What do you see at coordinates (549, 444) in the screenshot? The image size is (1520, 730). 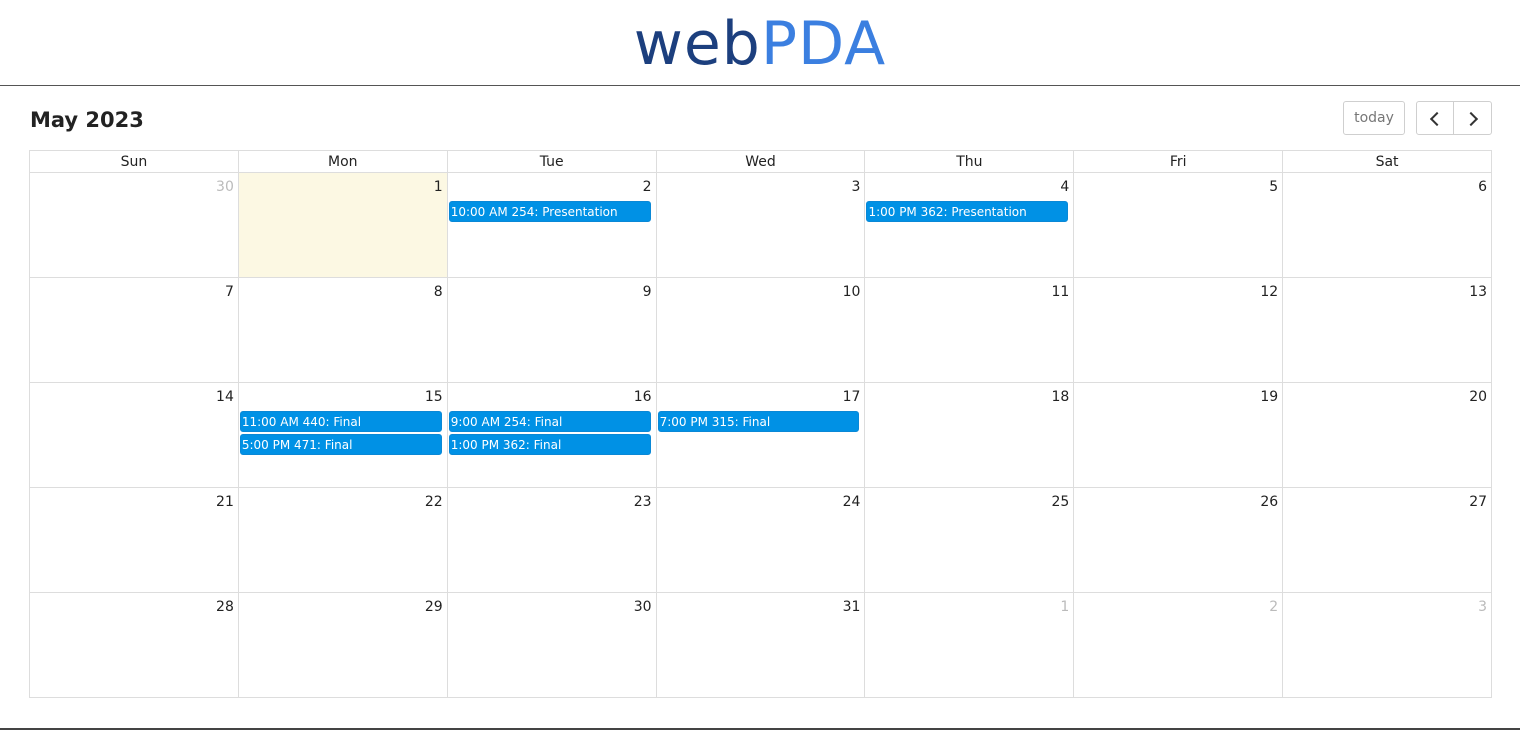 I see `calendar-event: 1:00 PM 362: Final` at bounding box center [549, 444].